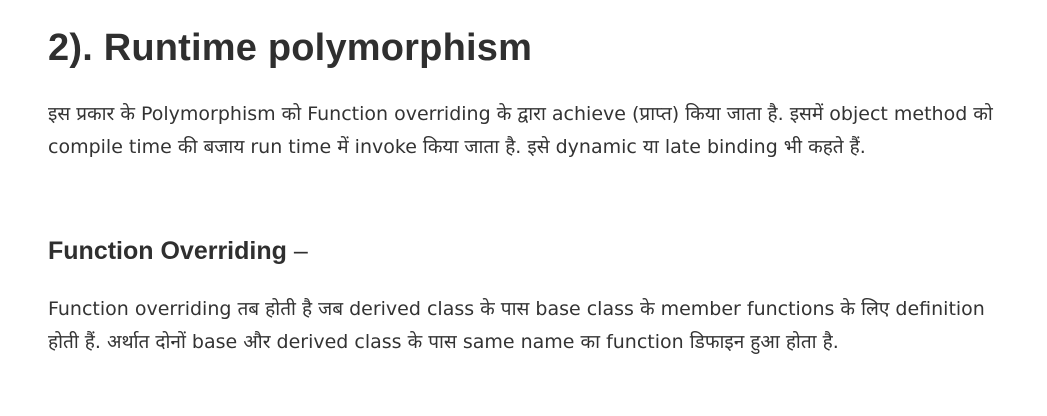 This screenshot has width=1047, height=416. I want to click on subsection-title: Function Overriding, so click(167, 251).